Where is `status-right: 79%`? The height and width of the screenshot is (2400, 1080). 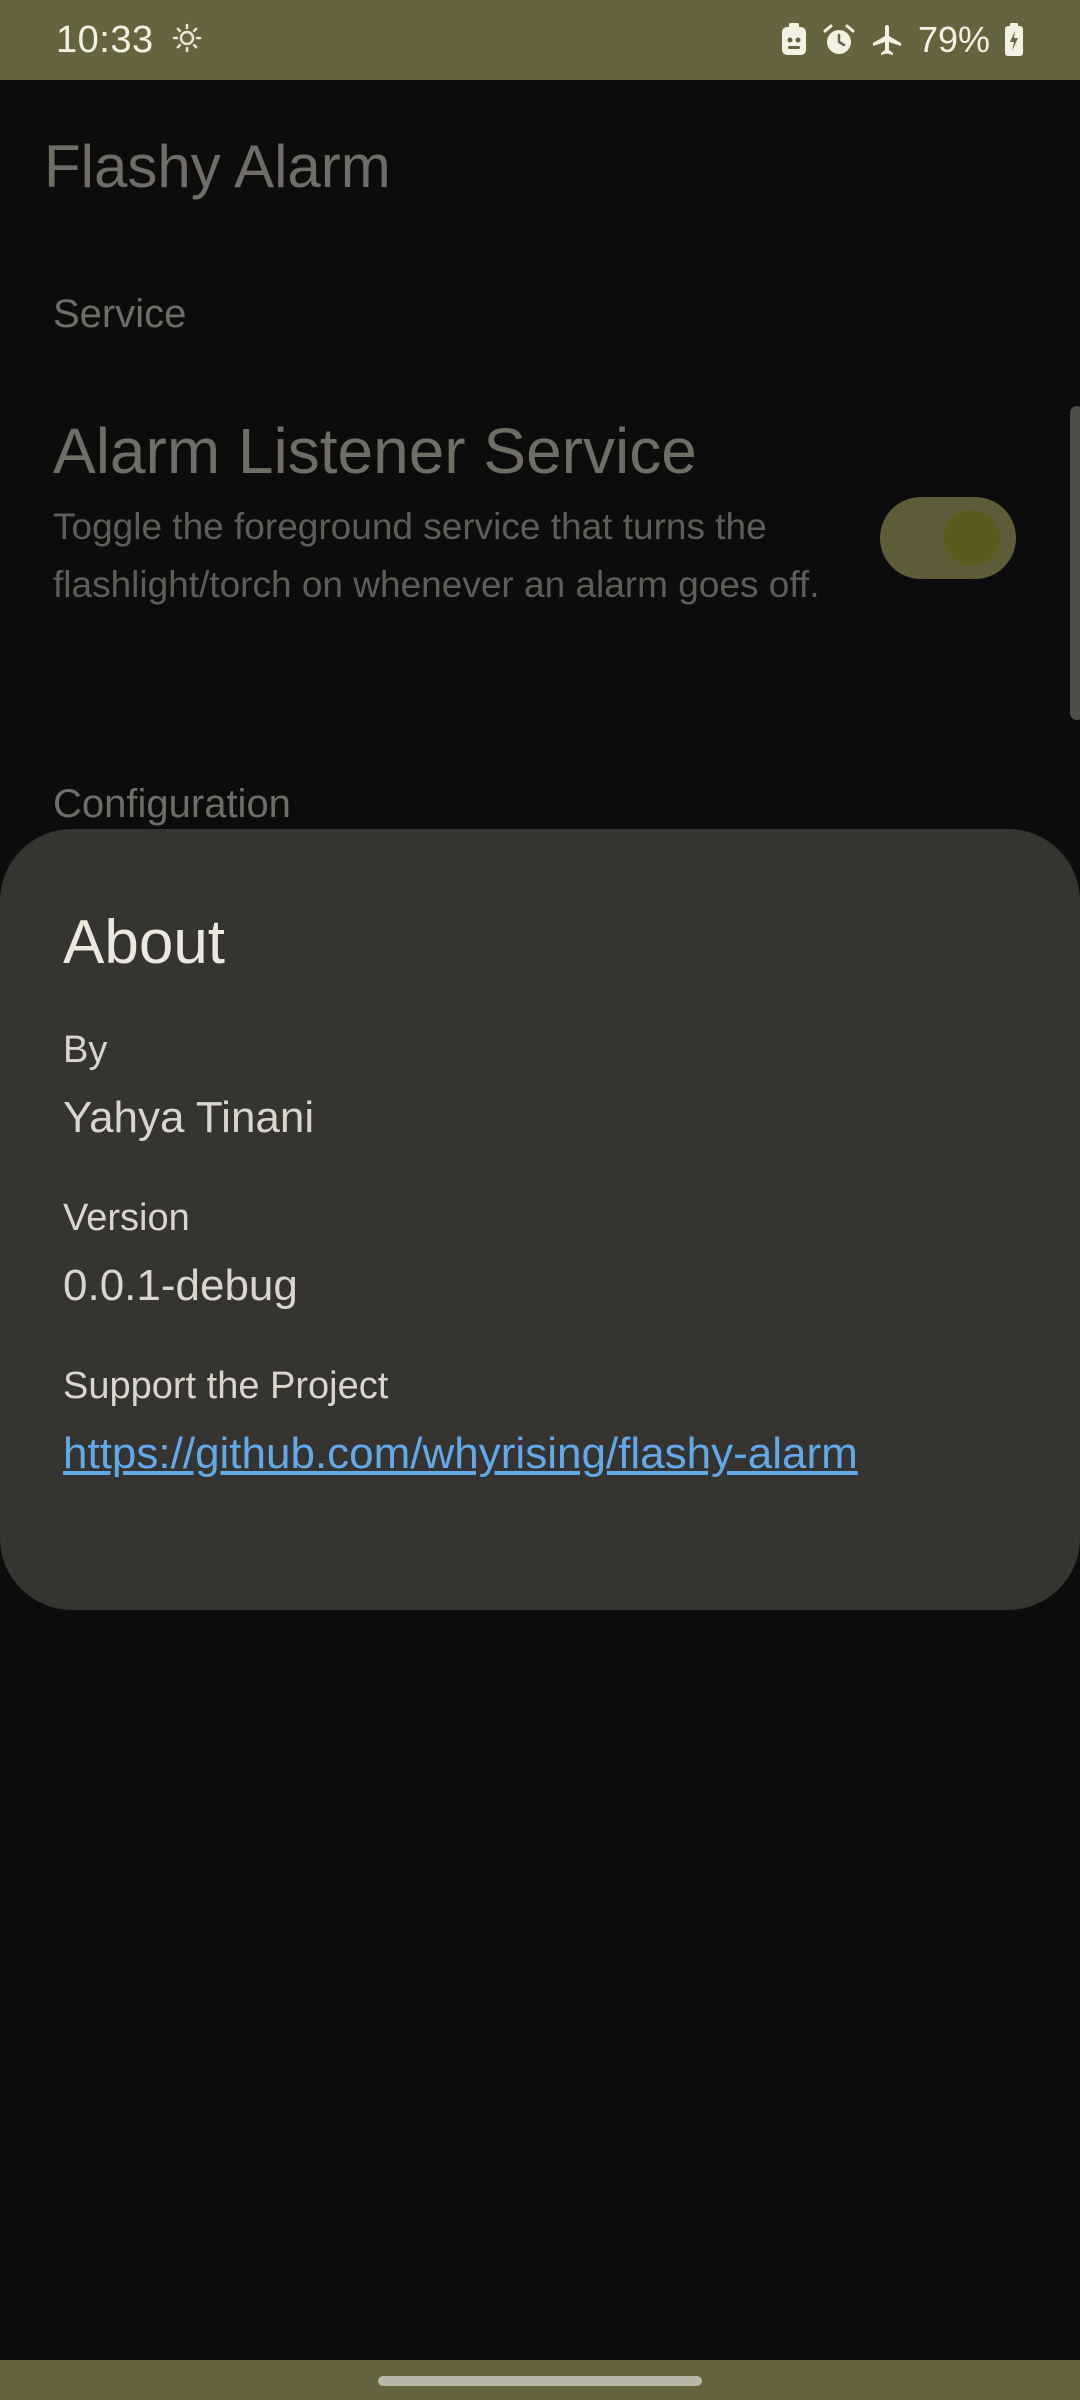 status-right: 79% is located at coordinates (902, 40).